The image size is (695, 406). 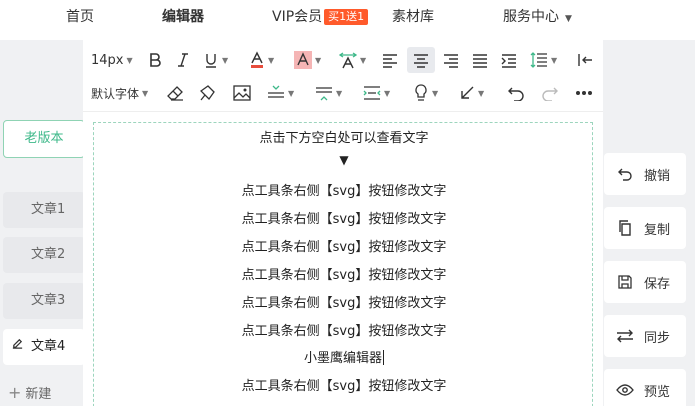 I want to click on sync-button: 同步, so click(x=645, y=336).